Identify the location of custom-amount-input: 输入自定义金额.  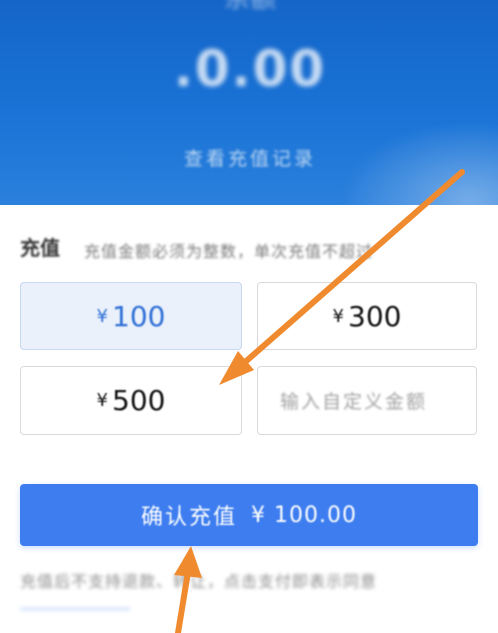
(367, 400).